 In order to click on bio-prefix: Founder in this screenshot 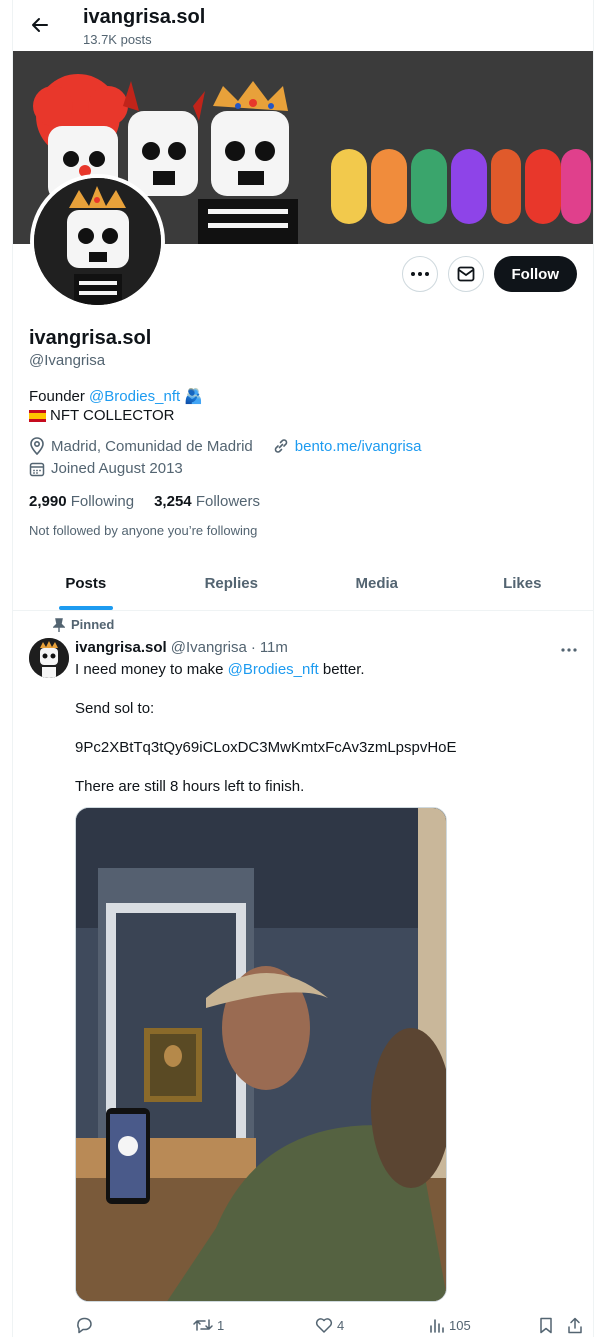, I will do `click(59, 396)`.